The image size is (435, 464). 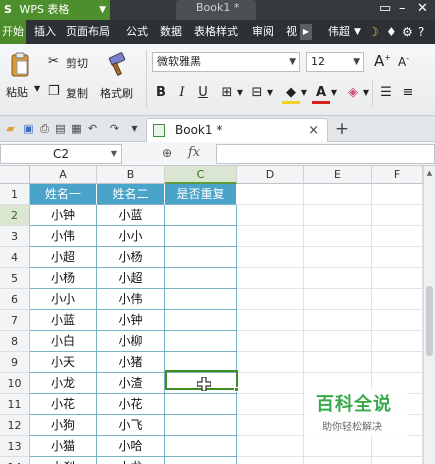 I want to click on paste-button: 粘贴, so click(x=17, y=92).